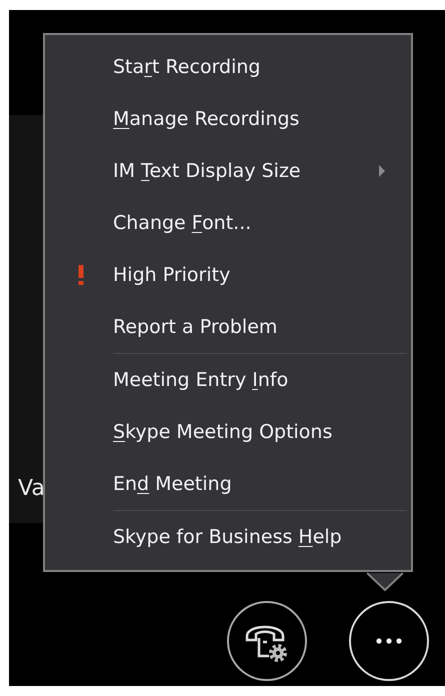  Describe the element at coordinates (172, 484) in the screenshot. I see `menu-item: End Meeting` at that location.